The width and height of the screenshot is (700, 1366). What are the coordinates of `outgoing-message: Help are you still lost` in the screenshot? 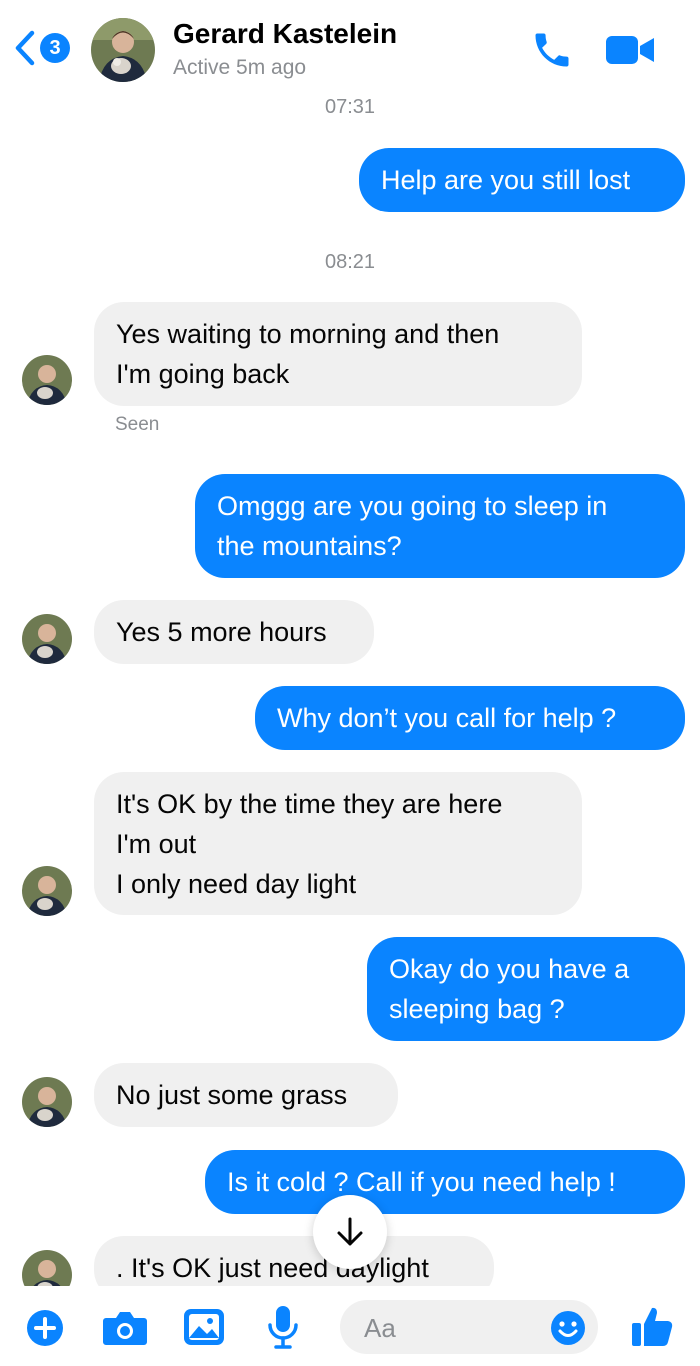 It's located at (522, 180).